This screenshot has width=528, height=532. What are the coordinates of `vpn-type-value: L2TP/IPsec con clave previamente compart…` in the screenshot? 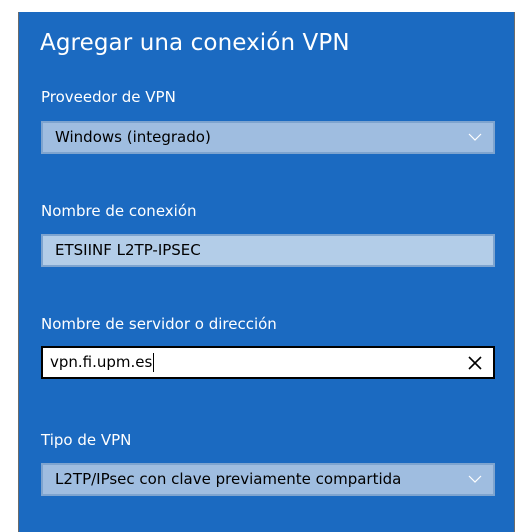 It's located at (228, 479).